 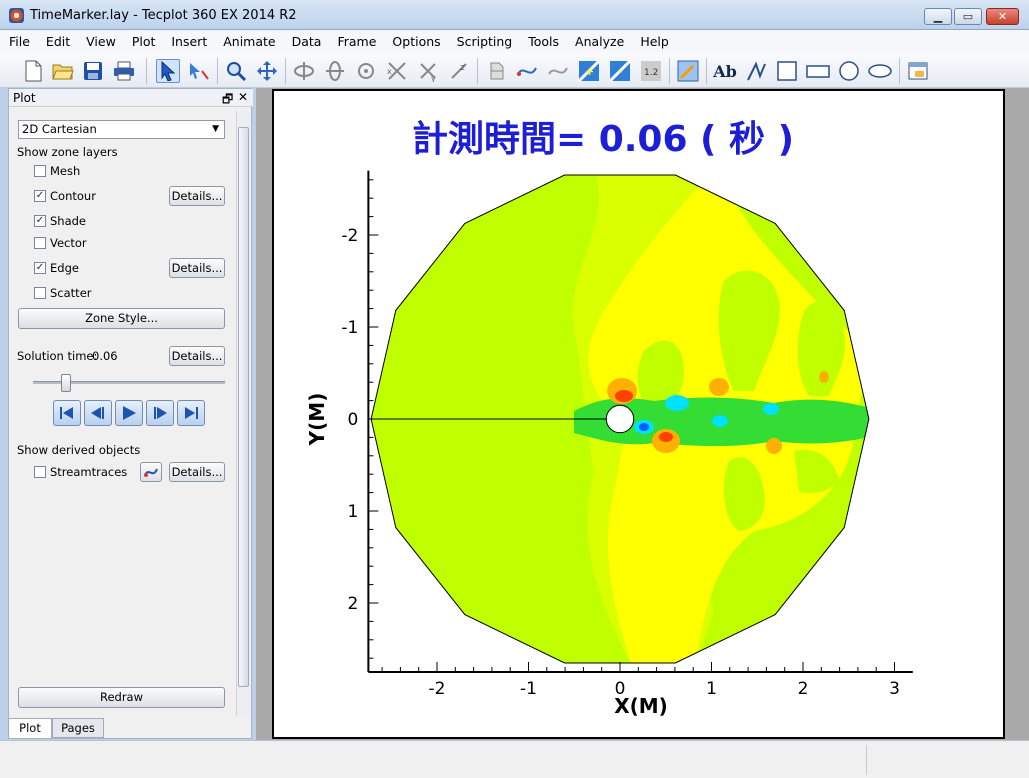 What do you see at coordinates (849, 71) in the screenshot?
I see `circle-icon` at bounding box center [849, 71].